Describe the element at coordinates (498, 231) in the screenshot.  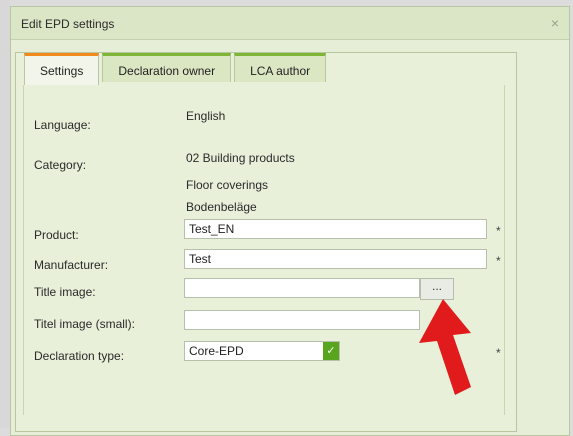
I see `product-required-mark: *` at that location.